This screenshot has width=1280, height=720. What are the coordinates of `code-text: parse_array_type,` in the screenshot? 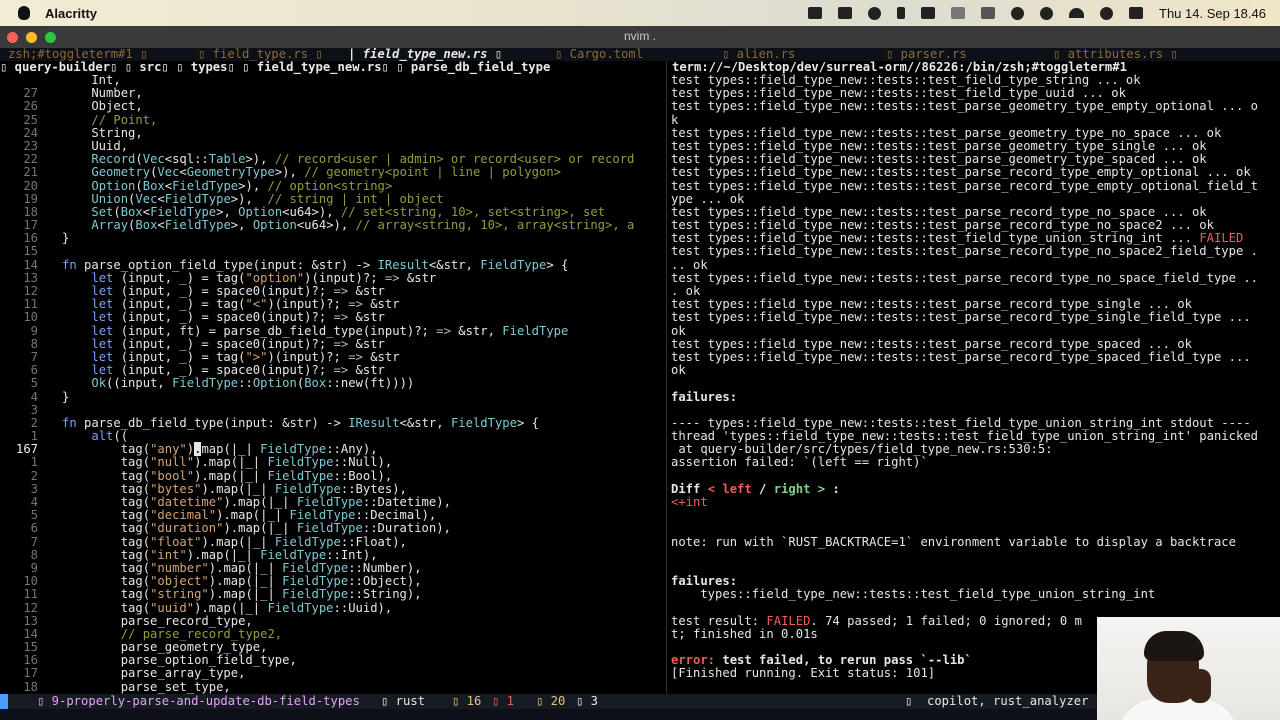 It's located at (154, 673).